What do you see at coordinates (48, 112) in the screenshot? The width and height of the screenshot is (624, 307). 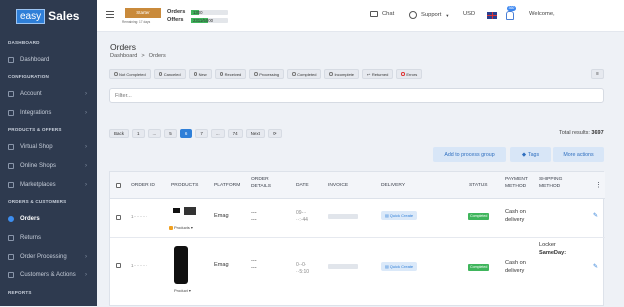 I see `sidebar-item-integrations: Integrations ›` at bounding box center [48, 112].